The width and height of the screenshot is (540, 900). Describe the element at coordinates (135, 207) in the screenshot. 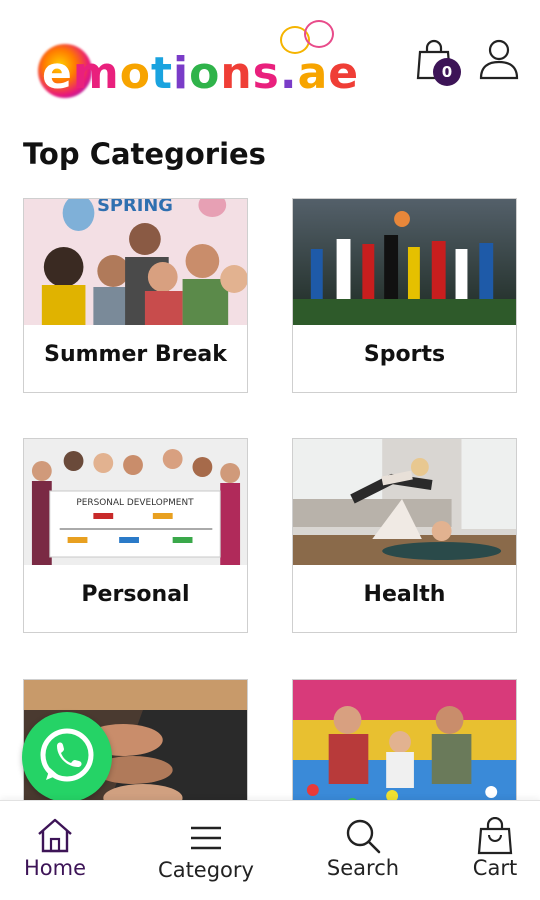

I see `svg-text: SPRING` at that location.